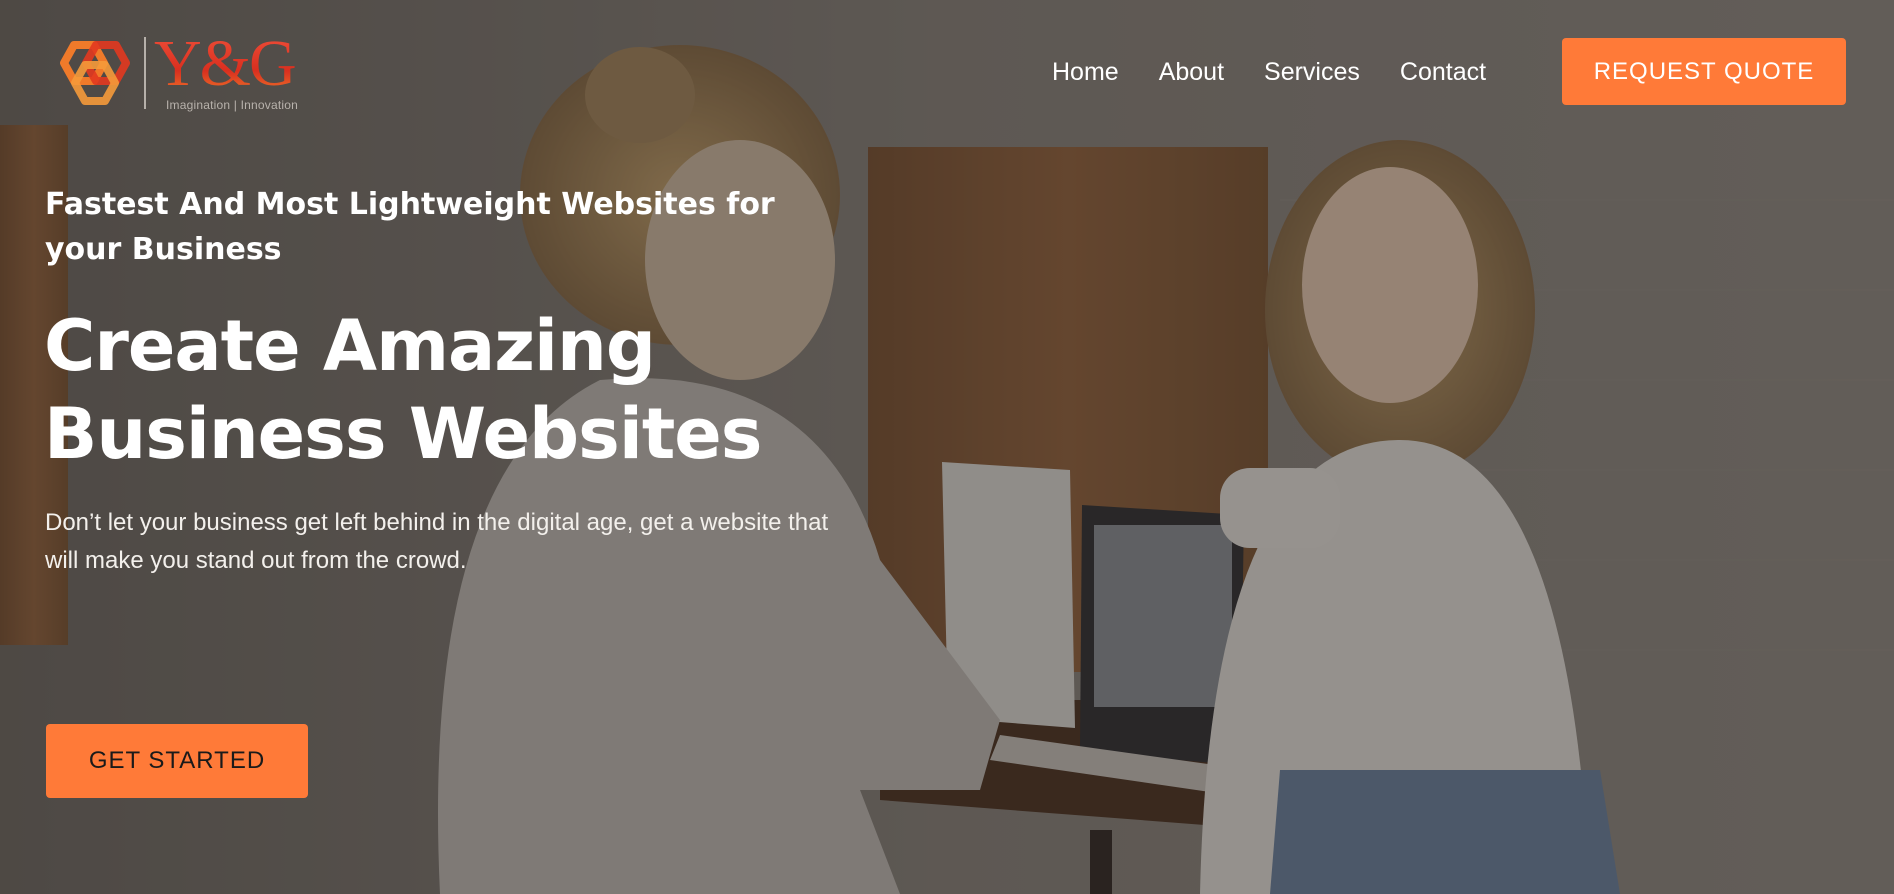 The image size is (1894, 894). I want to click on hexagon-logo-icon, so click(95, 73).